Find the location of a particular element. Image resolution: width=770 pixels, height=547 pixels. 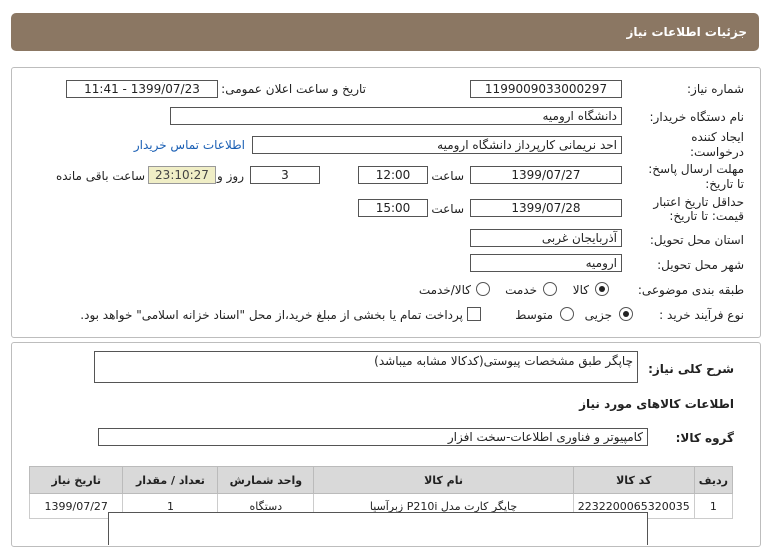

buyer-org-field: دانشگاه ارومیه is located at coordinates (396, 116).